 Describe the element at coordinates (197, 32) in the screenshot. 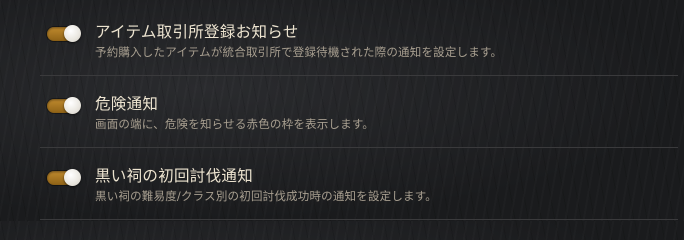

I see `setting-title: アイテム取引所登録お知らせ` at that location.